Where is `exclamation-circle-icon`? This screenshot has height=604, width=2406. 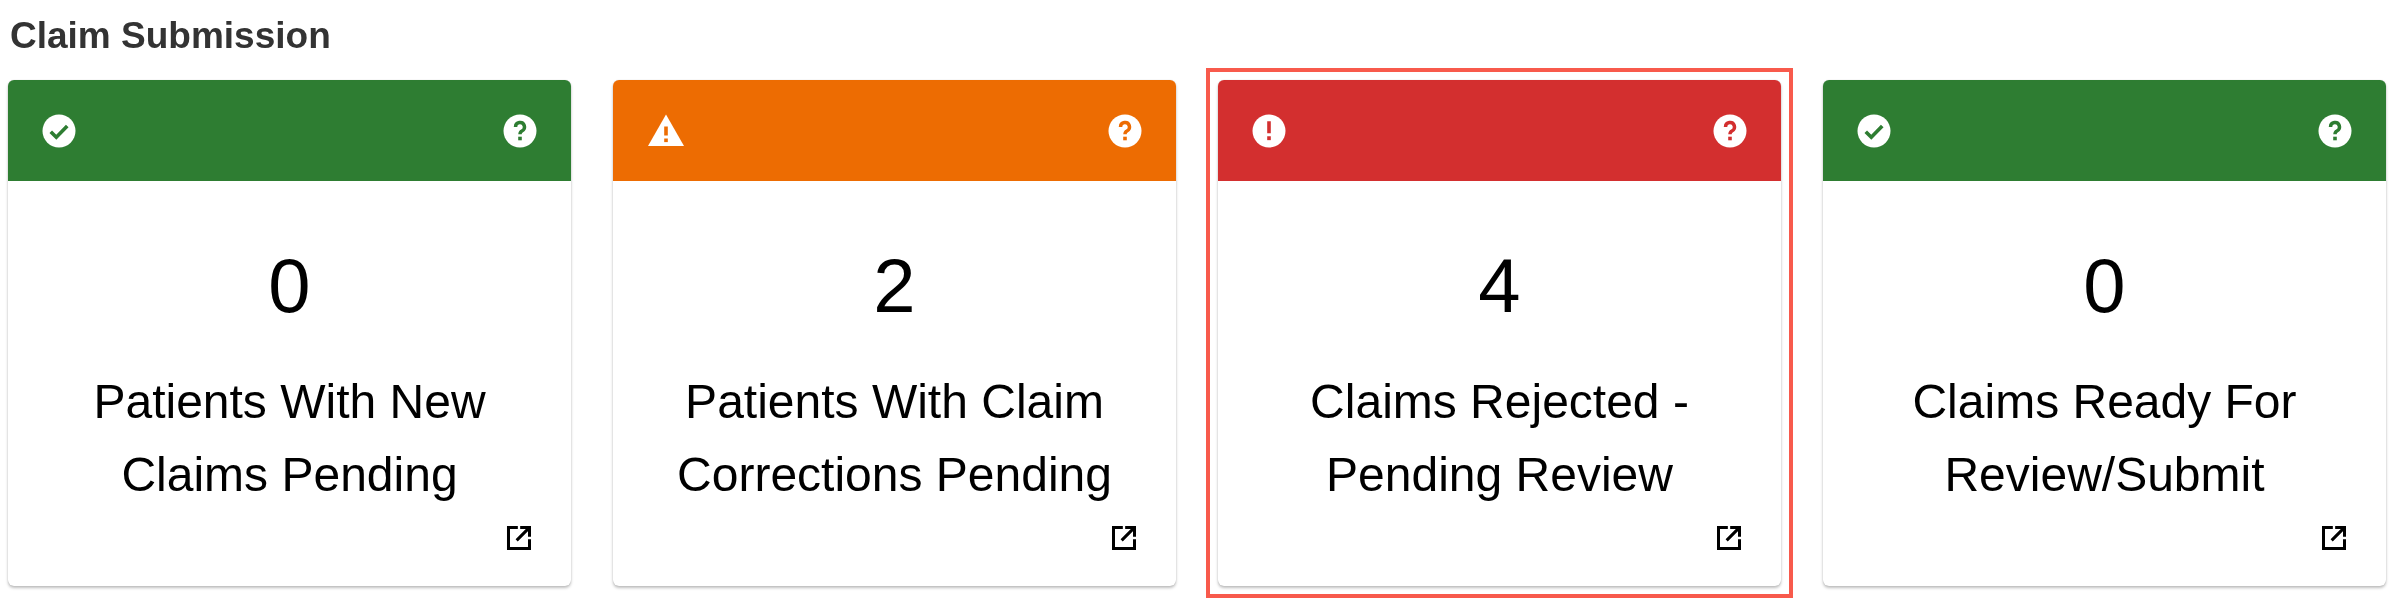
exclamation-circle-icon is located at coordinates (1269, 130).